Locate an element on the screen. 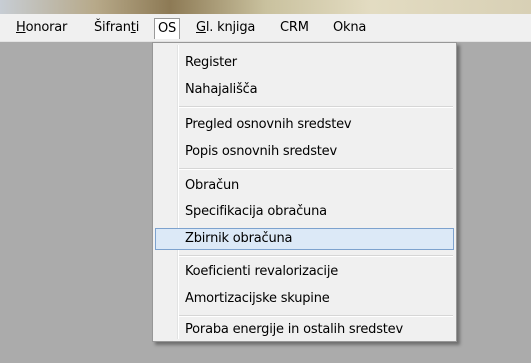 The width and height of the screenshot is (531, 363). menu-item-popis-osnovnih-sredstev: Popis osnovnih sredstev is located at coordinates (304, 152).